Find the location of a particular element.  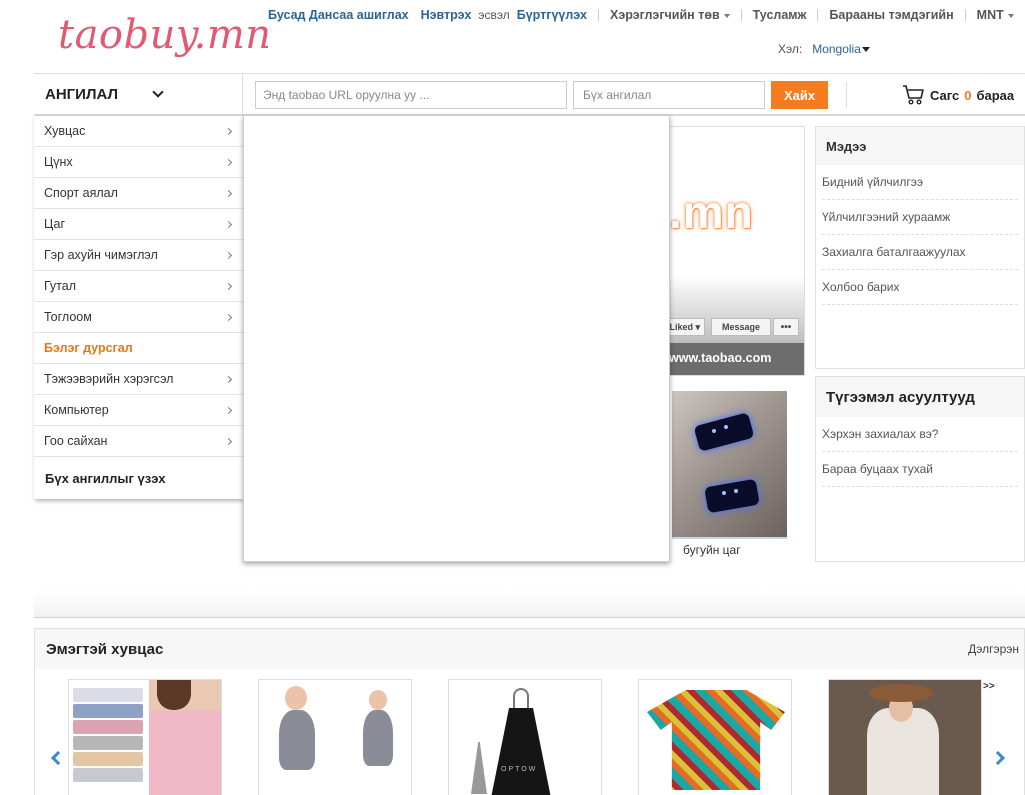

faq-item: Хэрхэн захиалах вэ? is located at coordinates (920, 434).